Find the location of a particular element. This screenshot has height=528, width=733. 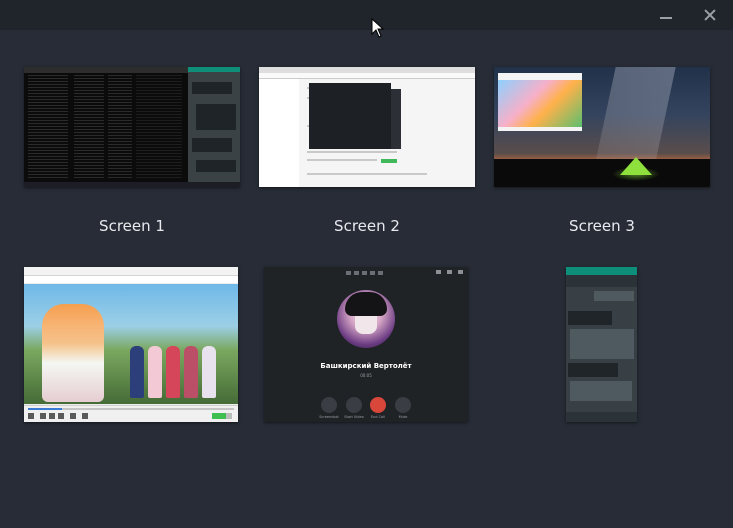

screen-3-label: Screen 3 is located at coordinates (602, 226).